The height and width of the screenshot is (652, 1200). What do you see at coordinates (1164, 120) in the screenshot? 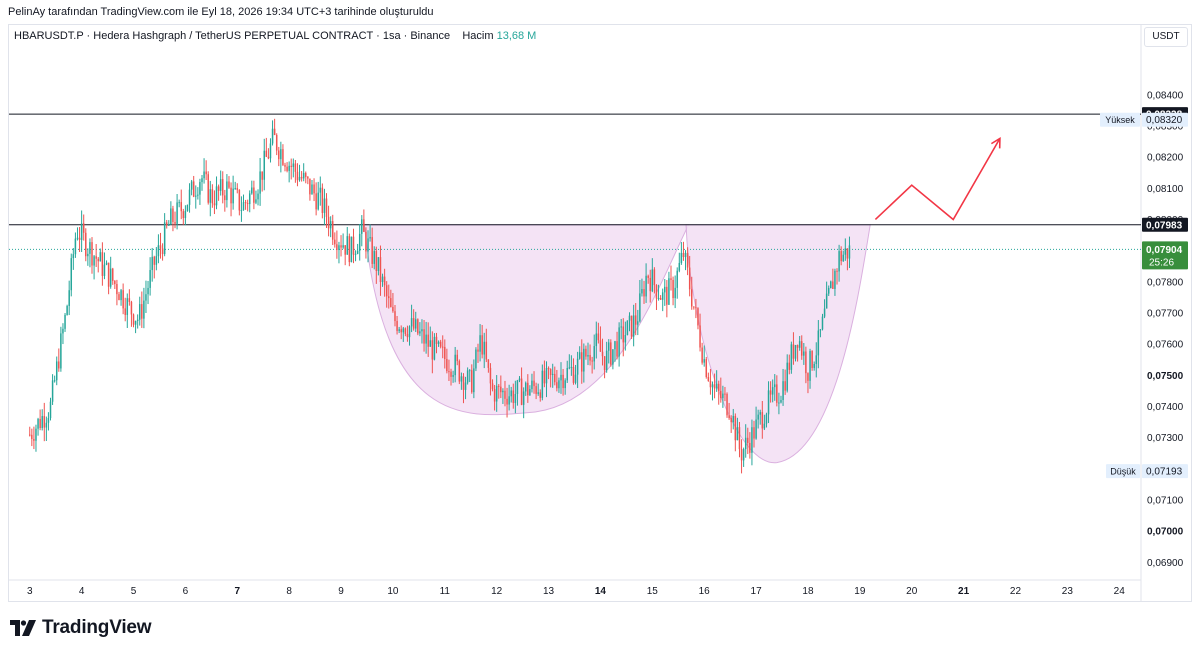
I see `high-price-label: 0,08320` at bounding box center [1164, 120].